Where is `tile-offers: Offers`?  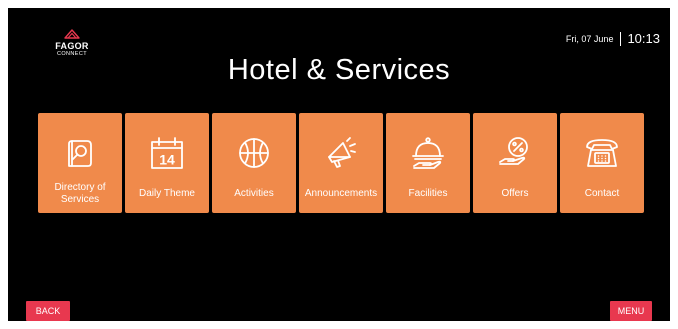
tile-offers: Offers is located at coordinates (515, 163).